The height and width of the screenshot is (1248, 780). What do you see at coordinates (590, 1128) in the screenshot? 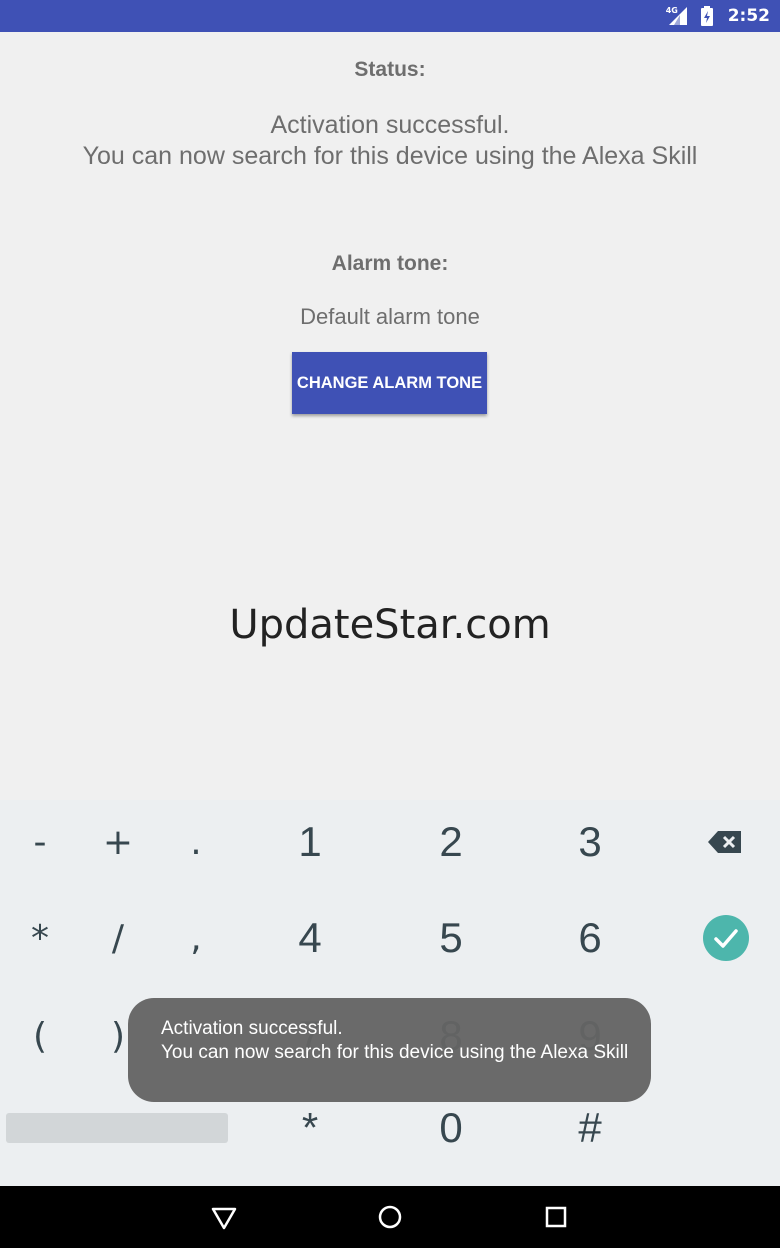
I see `key-hash: #` at bounding box center [590, 1128].